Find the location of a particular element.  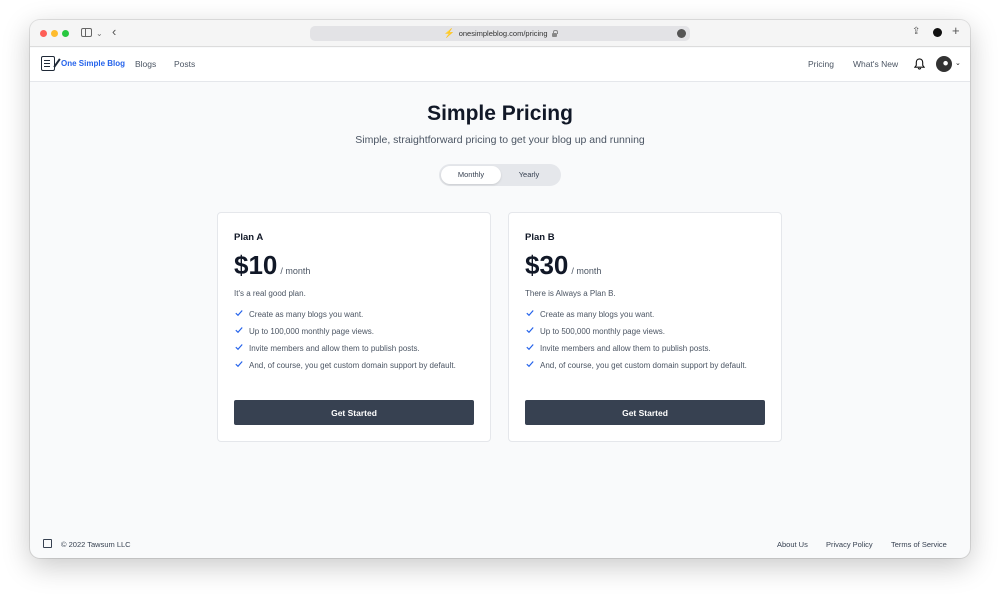

price-row: $10 / month is located at coordinates (272, 265).